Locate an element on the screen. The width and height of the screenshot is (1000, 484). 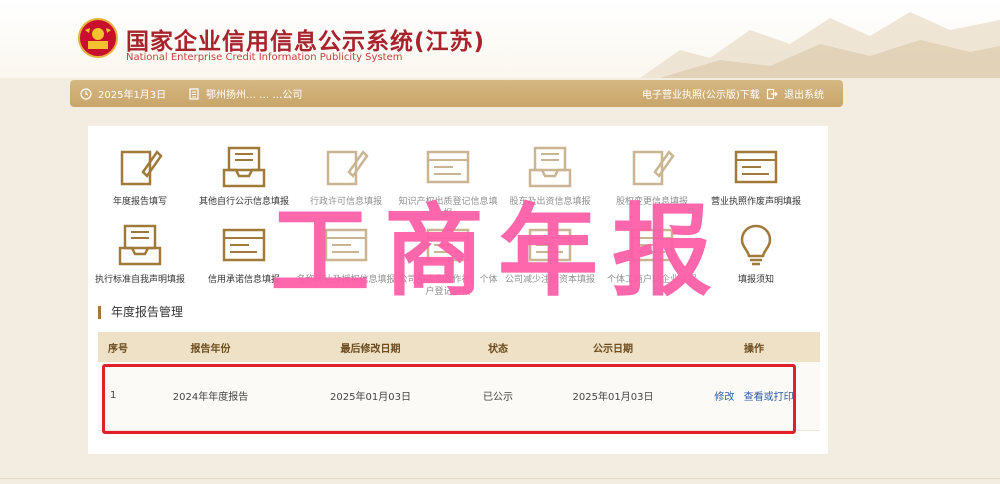
col-header: 公示日期 is located at coordinates (613, 347).